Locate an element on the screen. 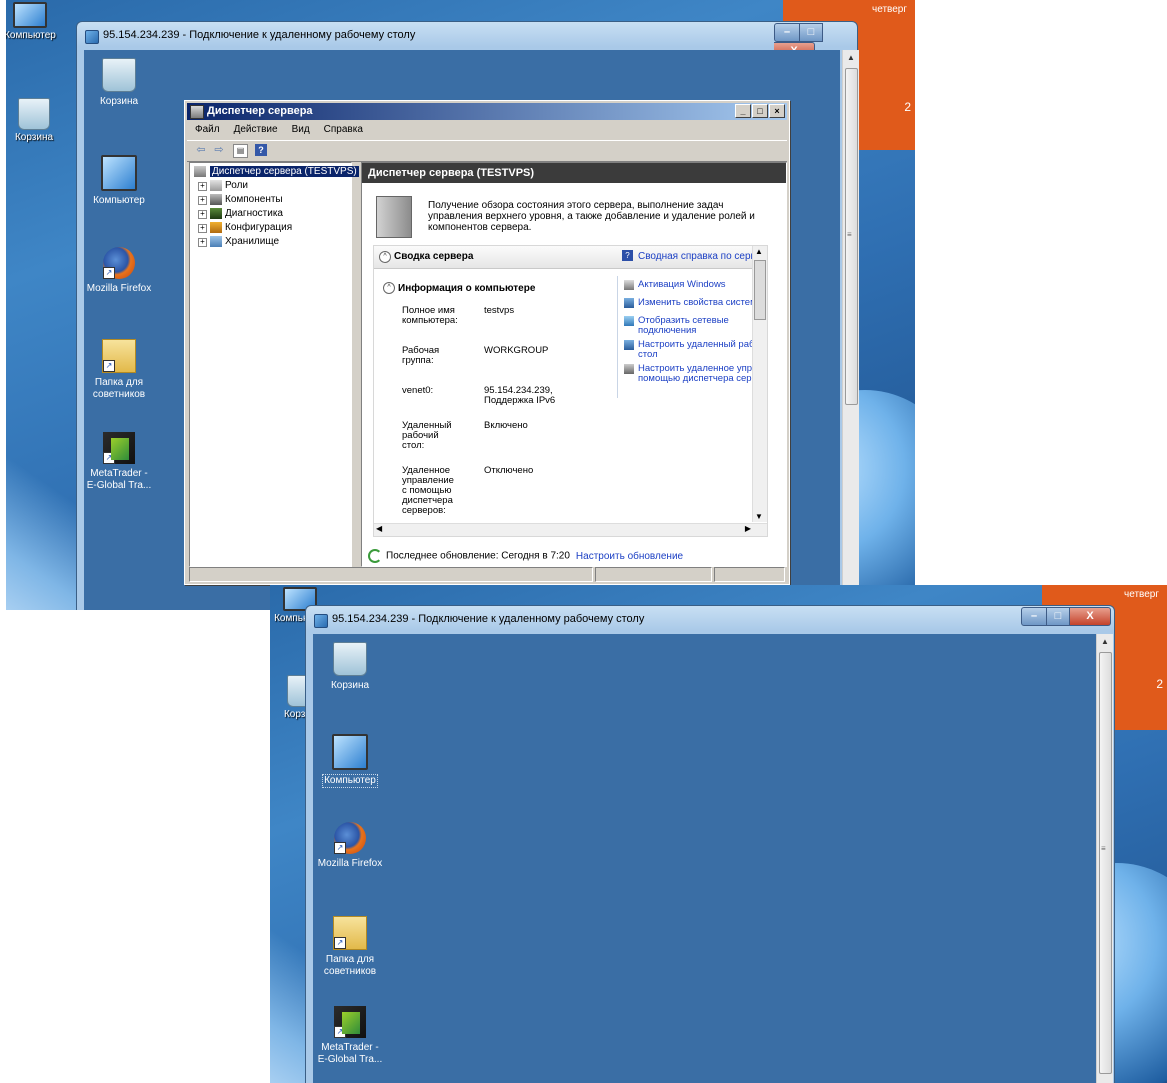  info-key: venet0: is located at coordinates (418, 390).